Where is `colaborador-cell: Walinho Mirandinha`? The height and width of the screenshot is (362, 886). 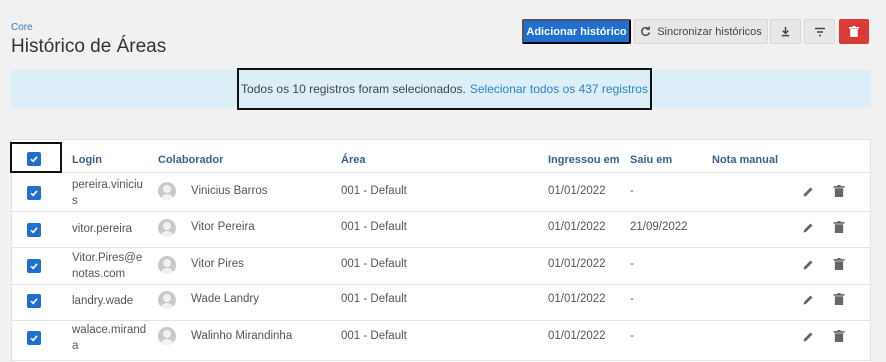
colaborador-cell: Walinho Mirandinha is located at coordinates (242, 336).